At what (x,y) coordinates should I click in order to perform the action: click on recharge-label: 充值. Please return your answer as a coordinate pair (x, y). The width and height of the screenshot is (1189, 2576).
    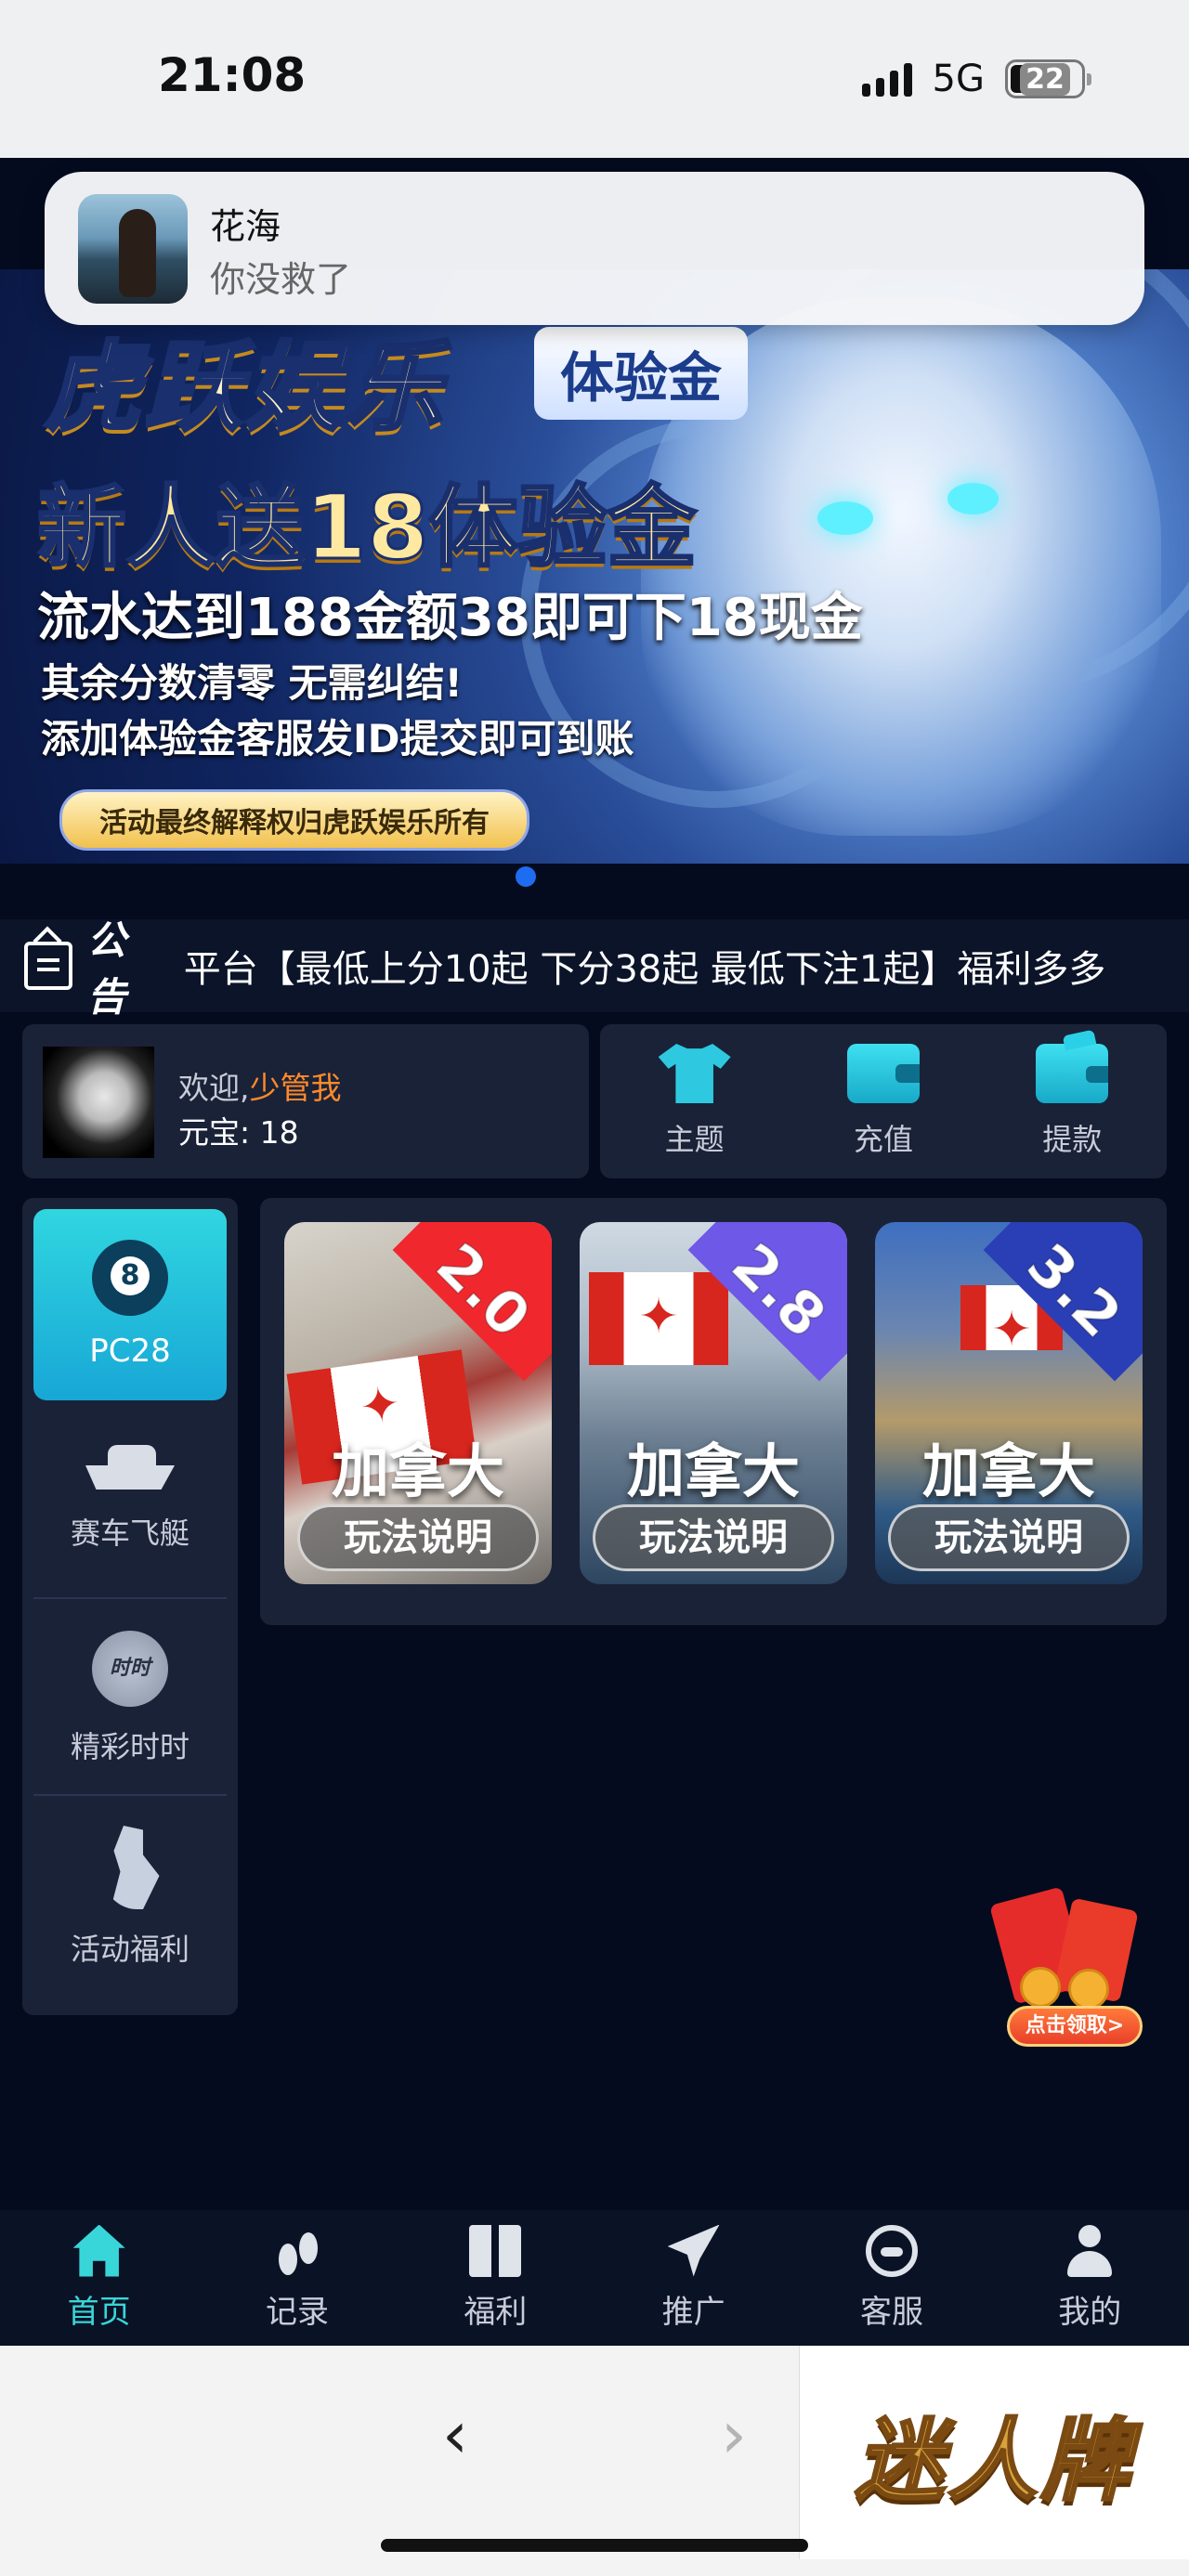
    Looking at the image, I should click on (883, 1139).